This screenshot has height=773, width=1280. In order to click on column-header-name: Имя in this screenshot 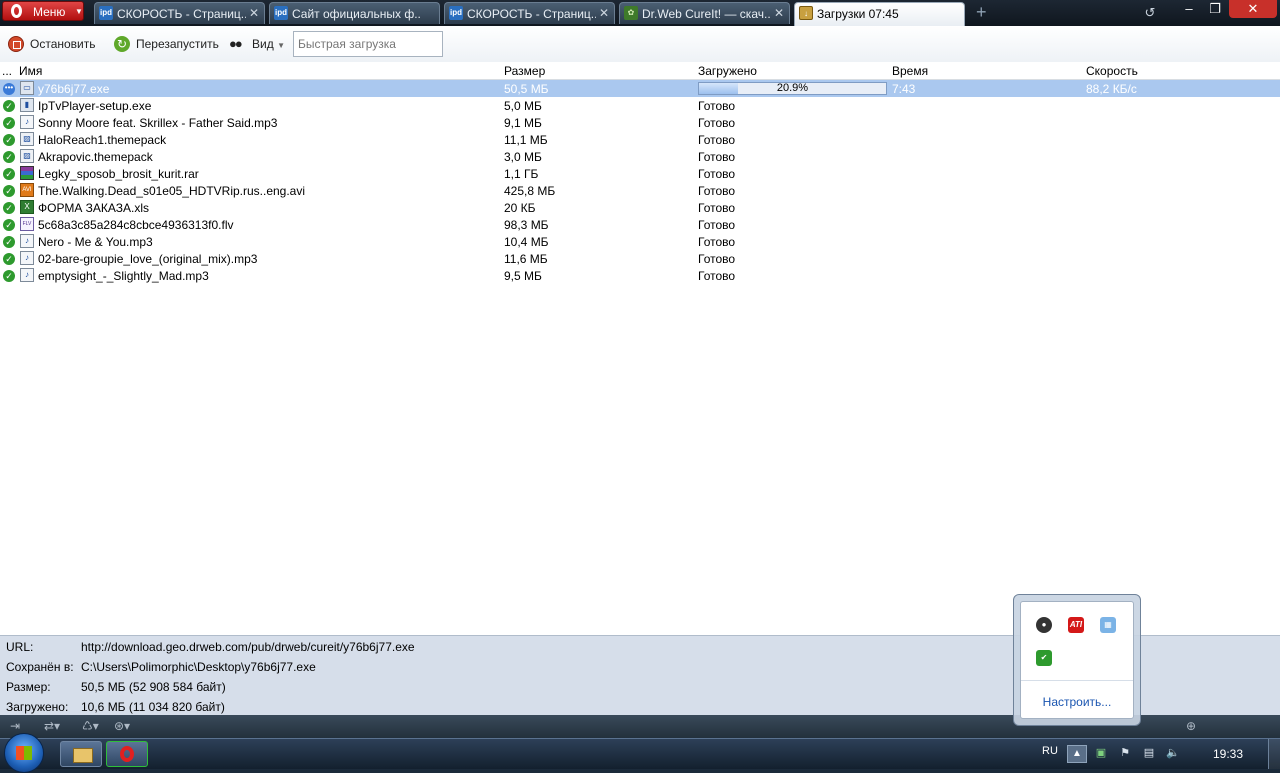, I will do `click(30, 71)`.